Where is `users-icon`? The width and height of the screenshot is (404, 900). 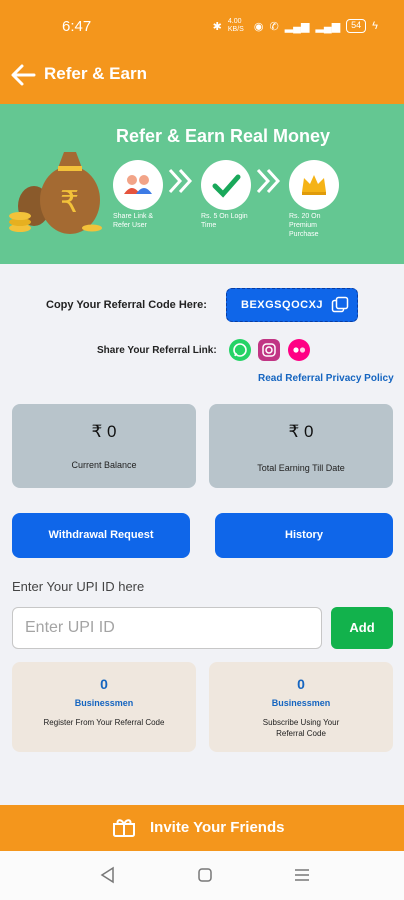 users-icon is located at coordinates (138, 184).